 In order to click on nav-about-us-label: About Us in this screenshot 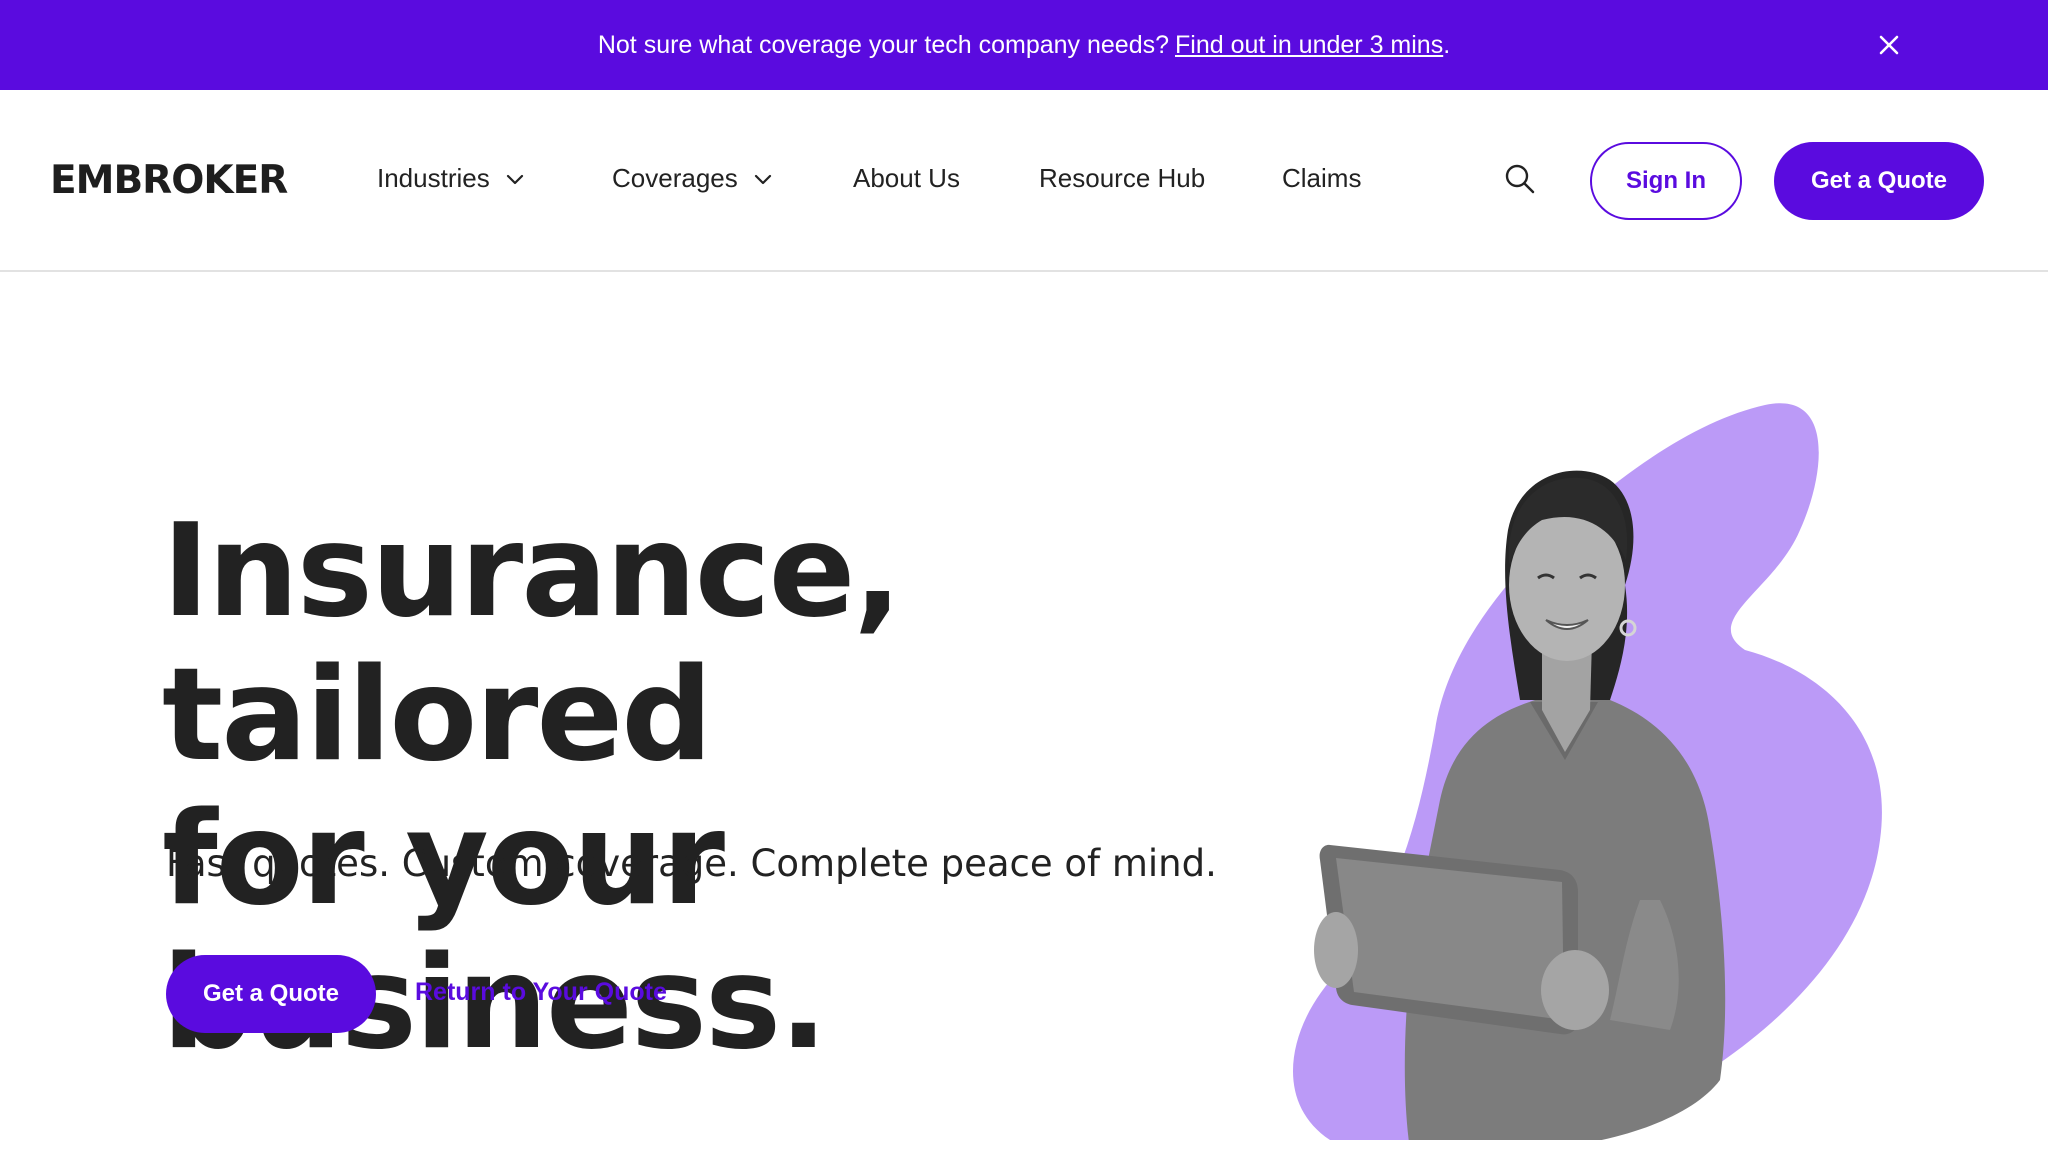, I will do `click(906, 178)`.